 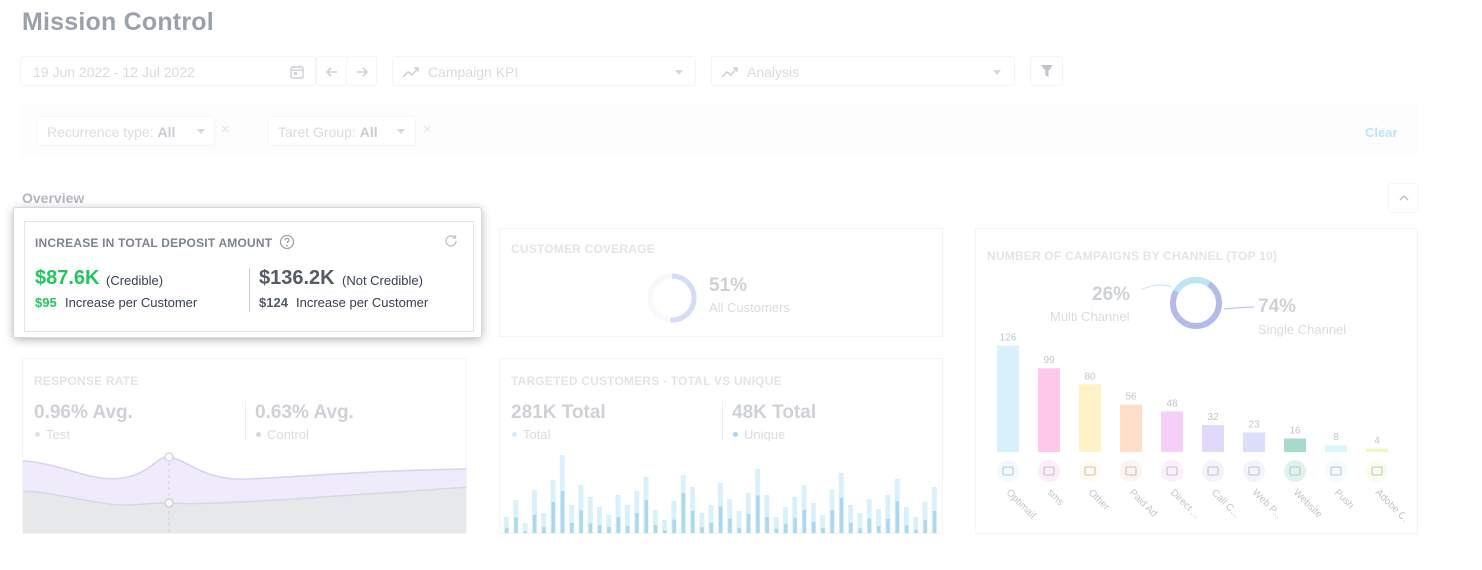 I want to click on not-credible-per-customer-label: Increase per Customer, so click(x=362, y=302).